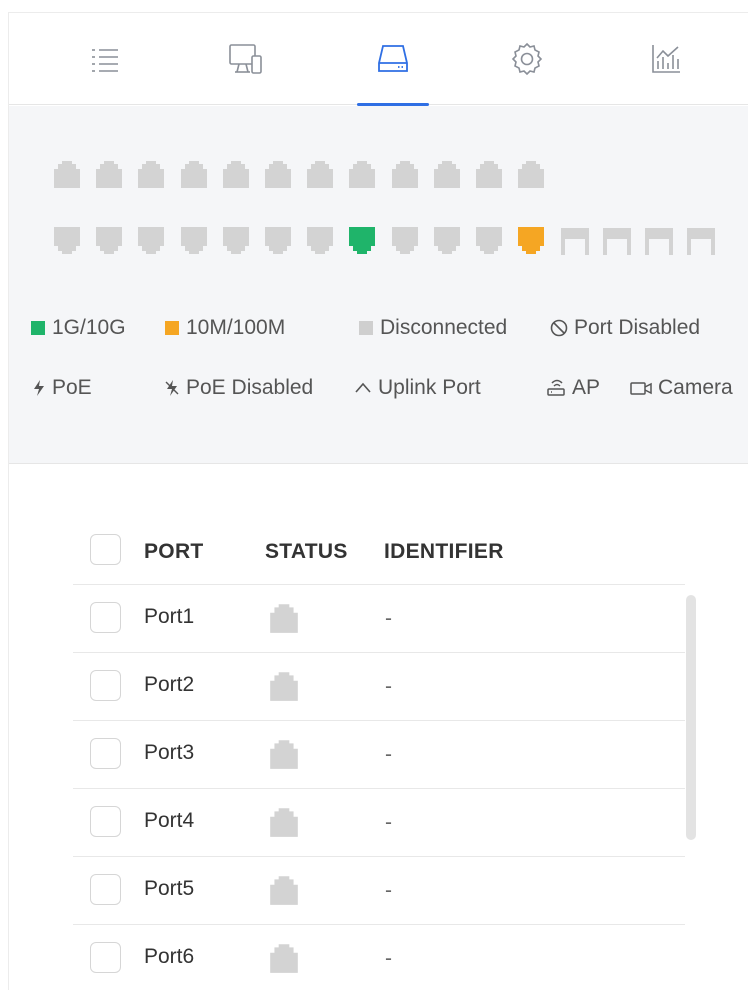 This screenshot has width=748, height=990. I want to click on chart-icon, so click(666, 59).